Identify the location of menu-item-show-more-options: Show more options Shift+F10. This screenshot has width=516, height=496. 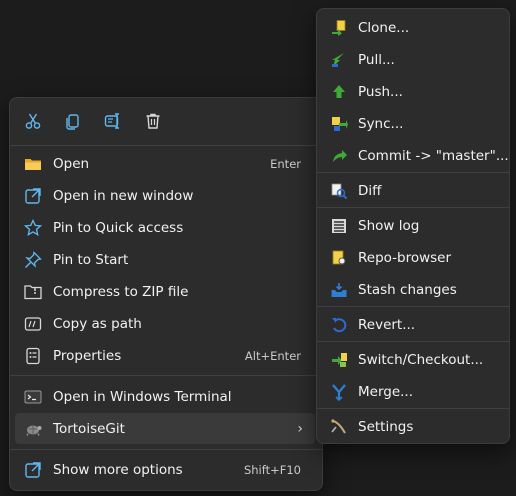
(165, 469).